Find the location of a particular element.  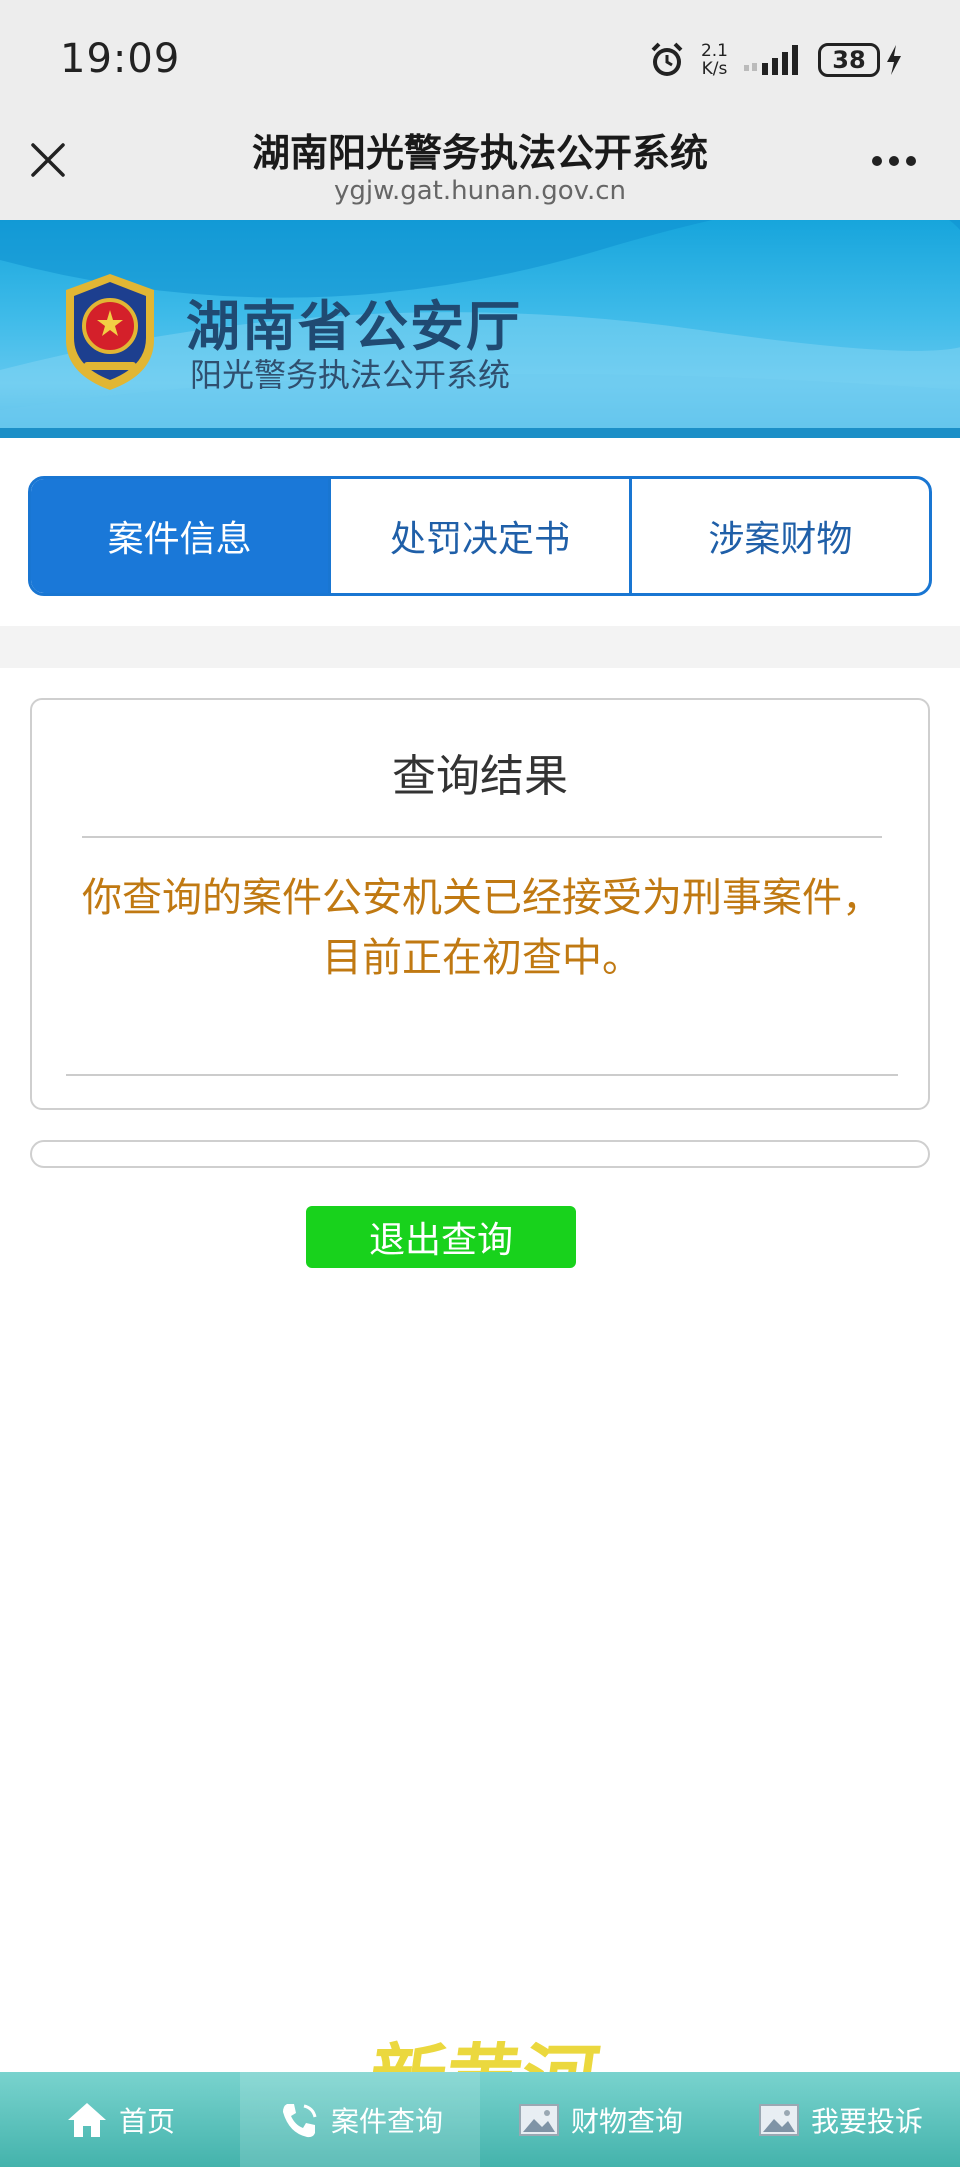

nav-home: 首页 is located at coordinates (120, 2119).